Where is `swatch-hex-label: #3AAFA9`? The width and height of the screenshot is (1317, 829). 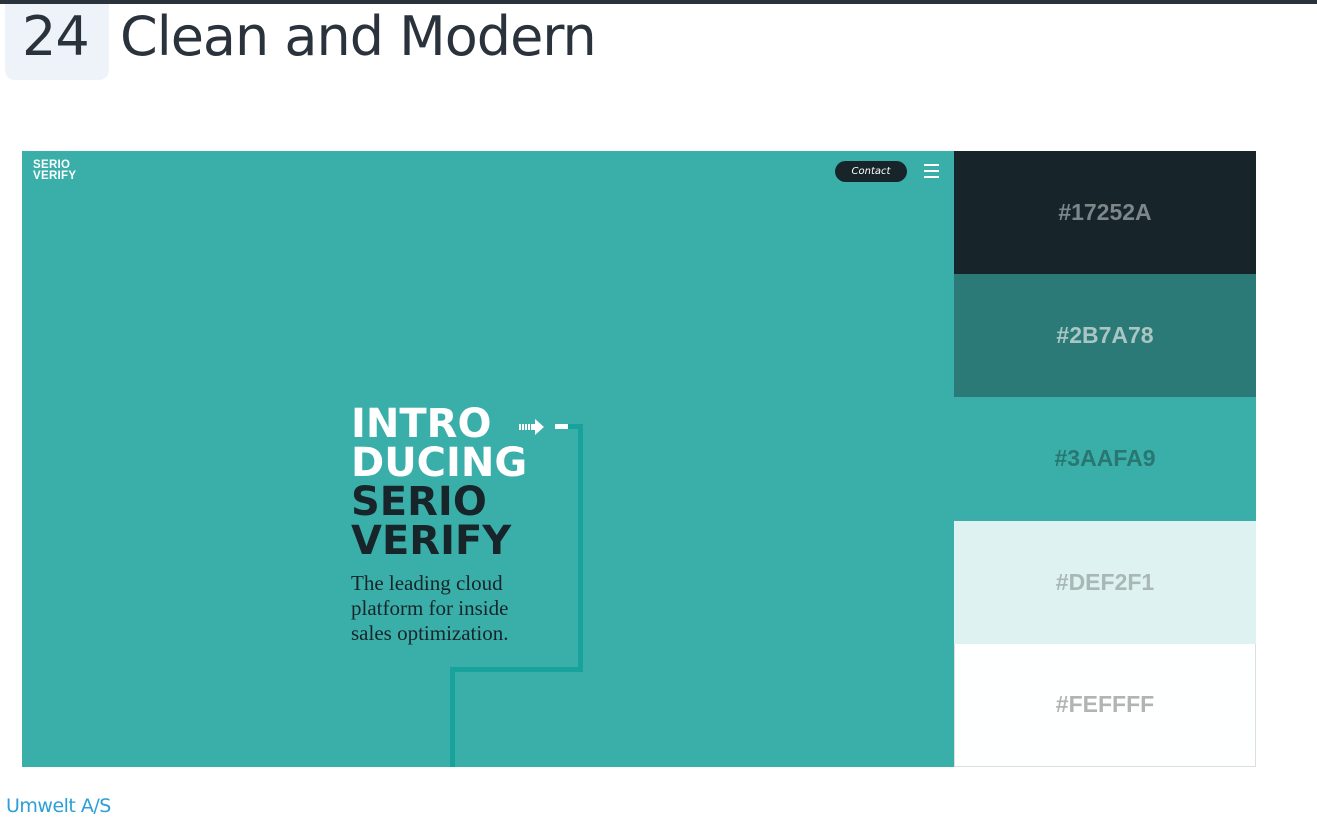 swatch-hex-label: #3AAFA9 is located at coordinates (1105, 458).